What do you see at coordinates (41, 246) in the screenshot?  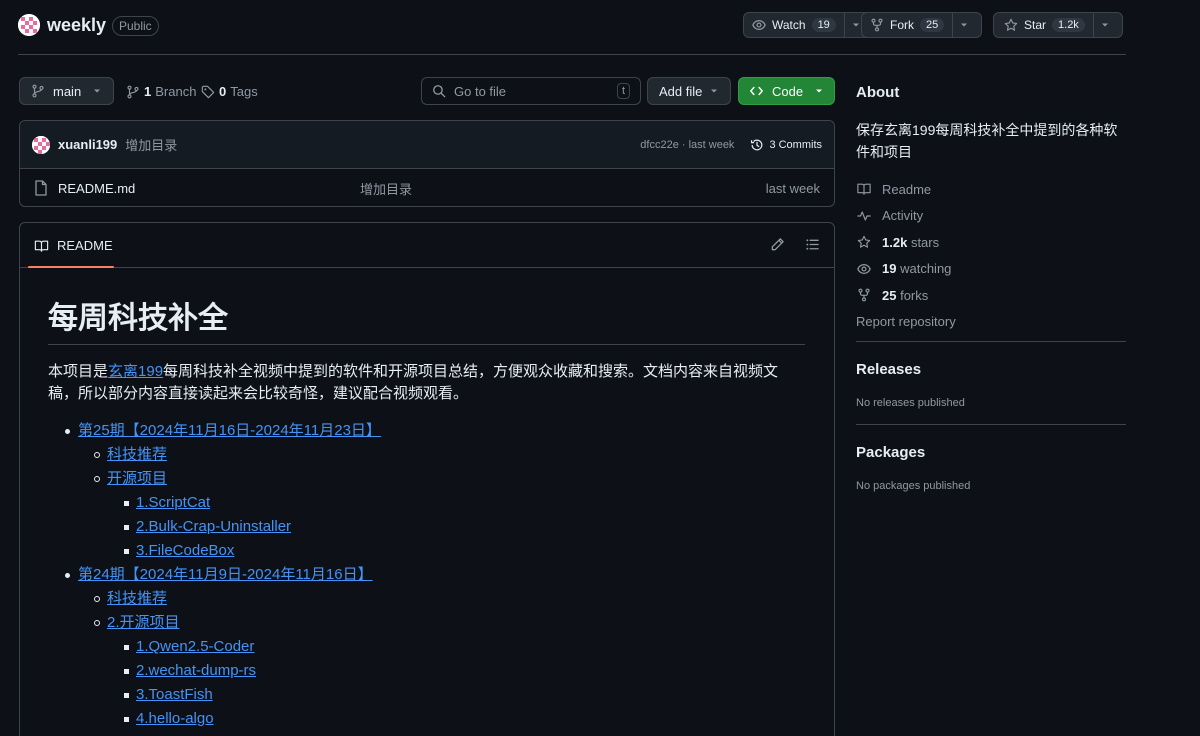 I see `book-icon` at bounding box center [41, 246].